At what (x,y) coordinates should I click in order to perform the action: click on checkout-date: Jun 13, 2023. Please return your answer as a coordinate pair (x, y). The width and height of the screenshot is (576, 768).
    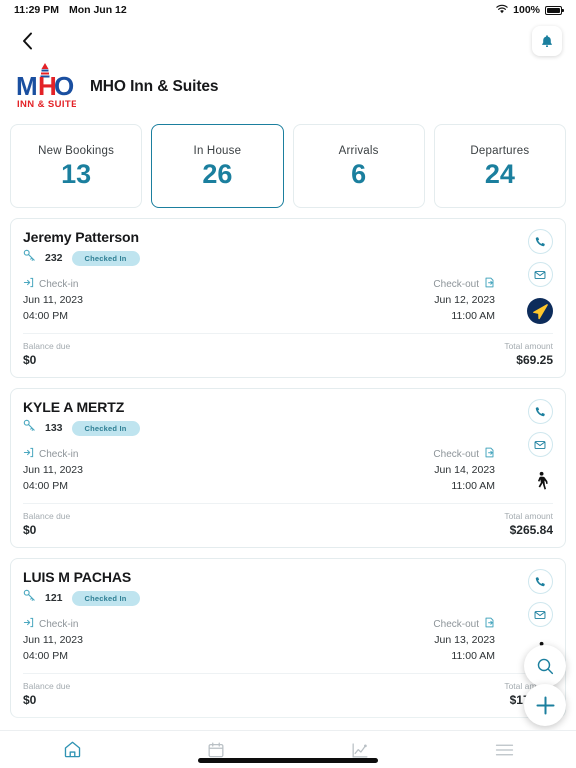
    Looking at the image, I should click on (464, 640).